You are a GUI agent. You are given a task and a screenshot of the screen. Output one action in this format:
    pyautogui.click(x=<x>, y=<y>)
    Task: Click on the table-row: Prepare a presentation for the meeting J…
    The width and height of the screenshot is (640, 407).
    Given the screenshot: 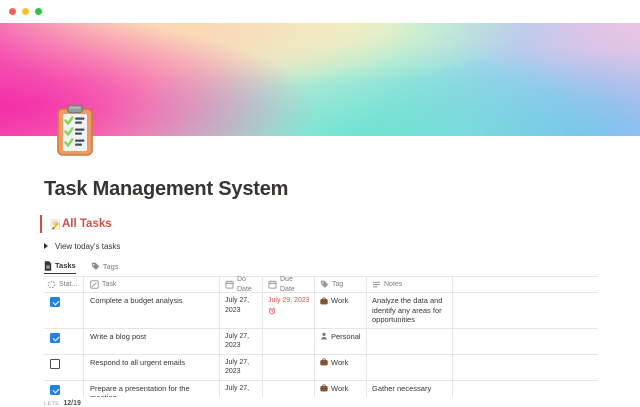 What is the action you would take?
    pyautogui.click(x=321, y=388)
    